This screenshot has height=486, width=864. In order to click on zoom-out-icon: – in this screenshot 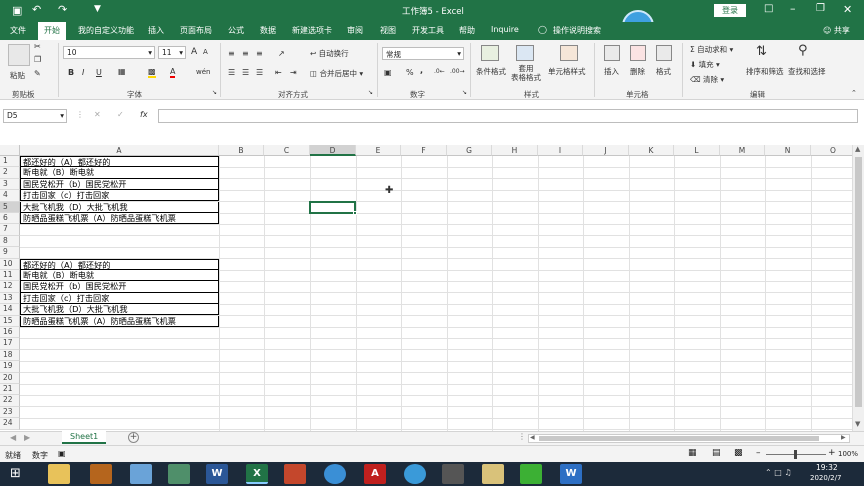, I will do `click(758, 453)`.